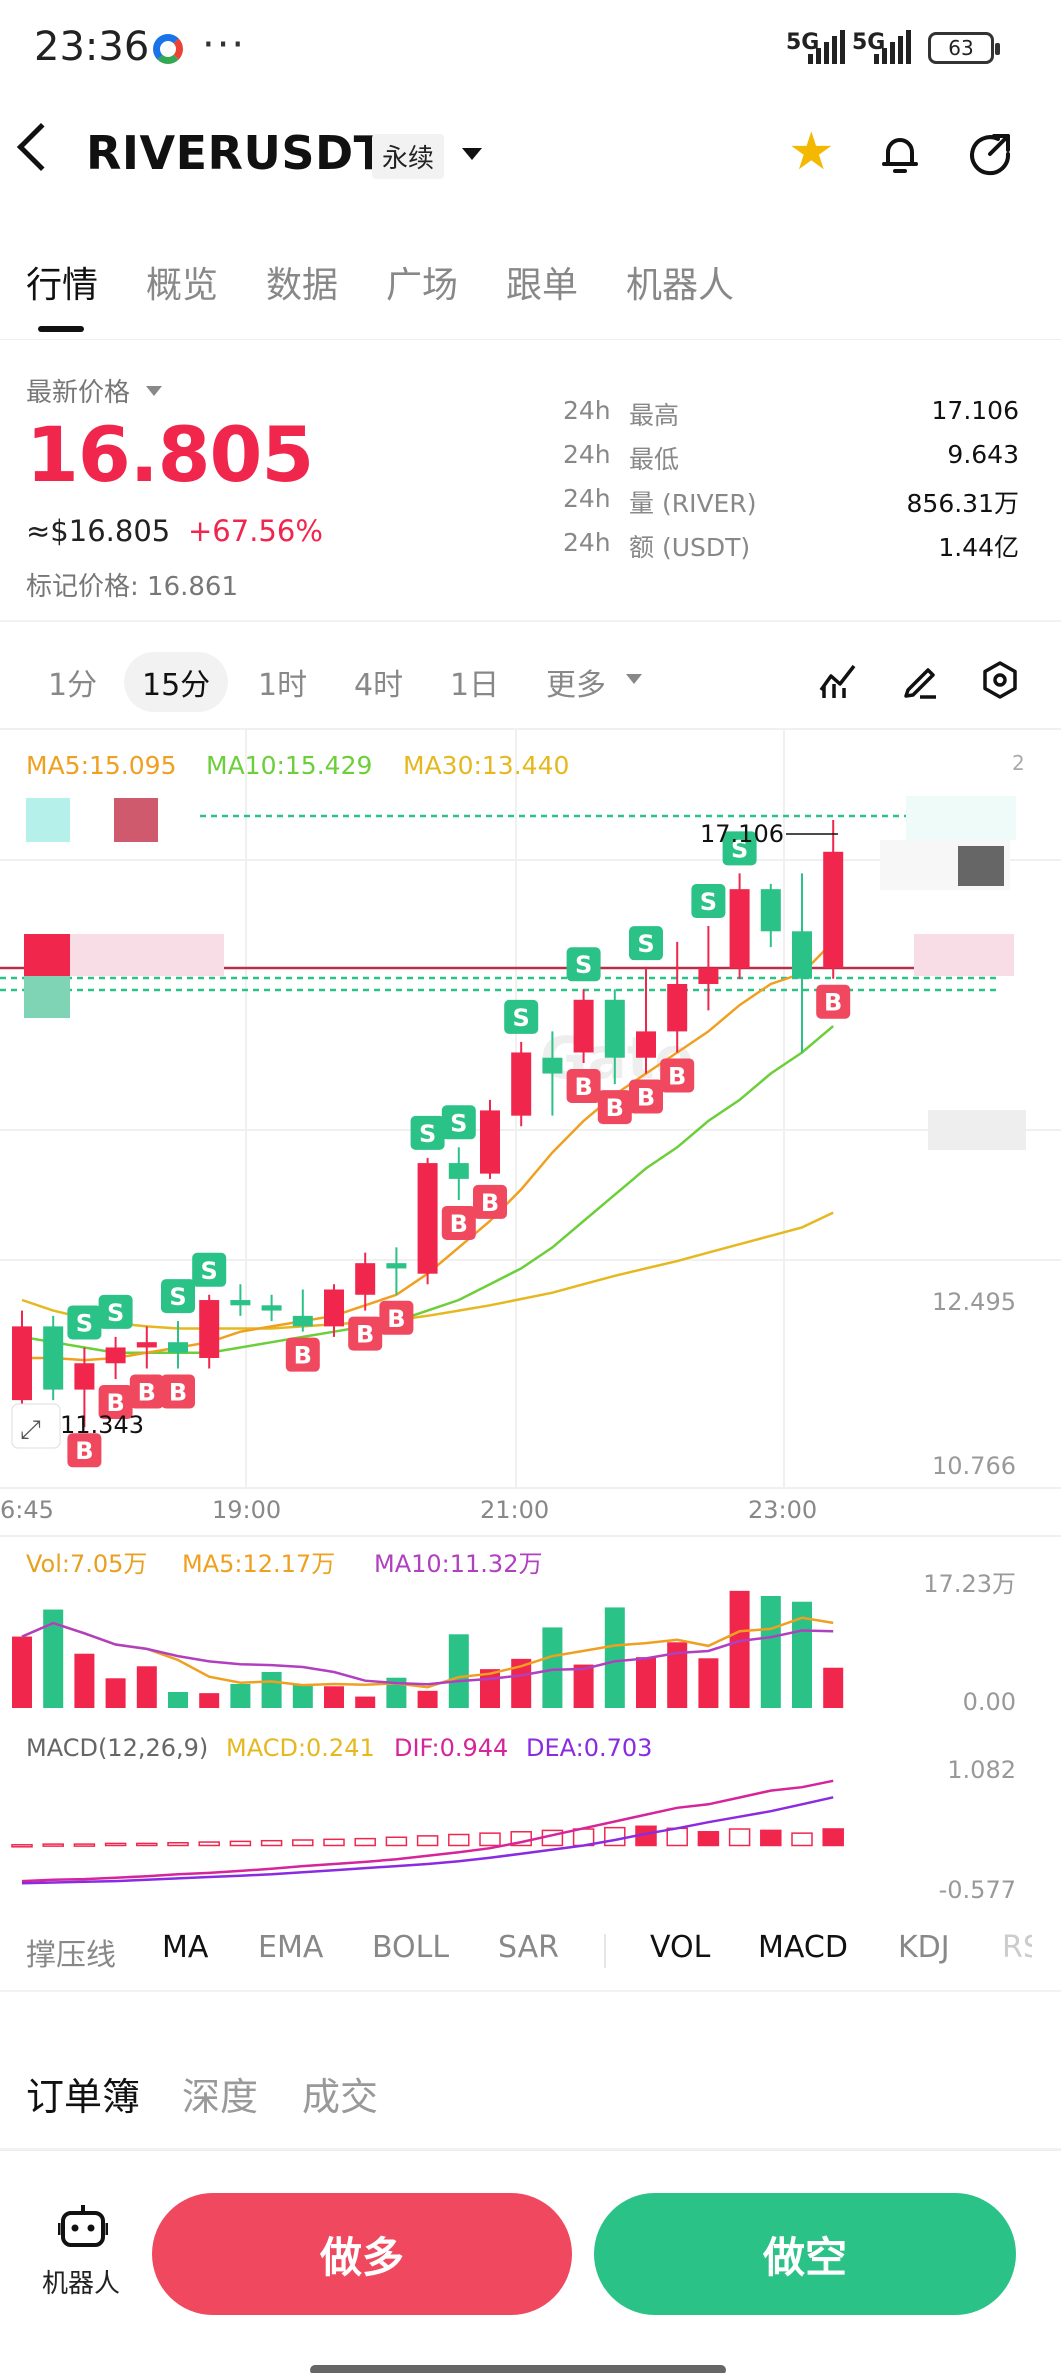 This screenshot has width=1061, height=2373. What do you see at coordinates (282, 682) in the screenshot?
I see `interval-1h: 1时` at bounding box center [282, 682].